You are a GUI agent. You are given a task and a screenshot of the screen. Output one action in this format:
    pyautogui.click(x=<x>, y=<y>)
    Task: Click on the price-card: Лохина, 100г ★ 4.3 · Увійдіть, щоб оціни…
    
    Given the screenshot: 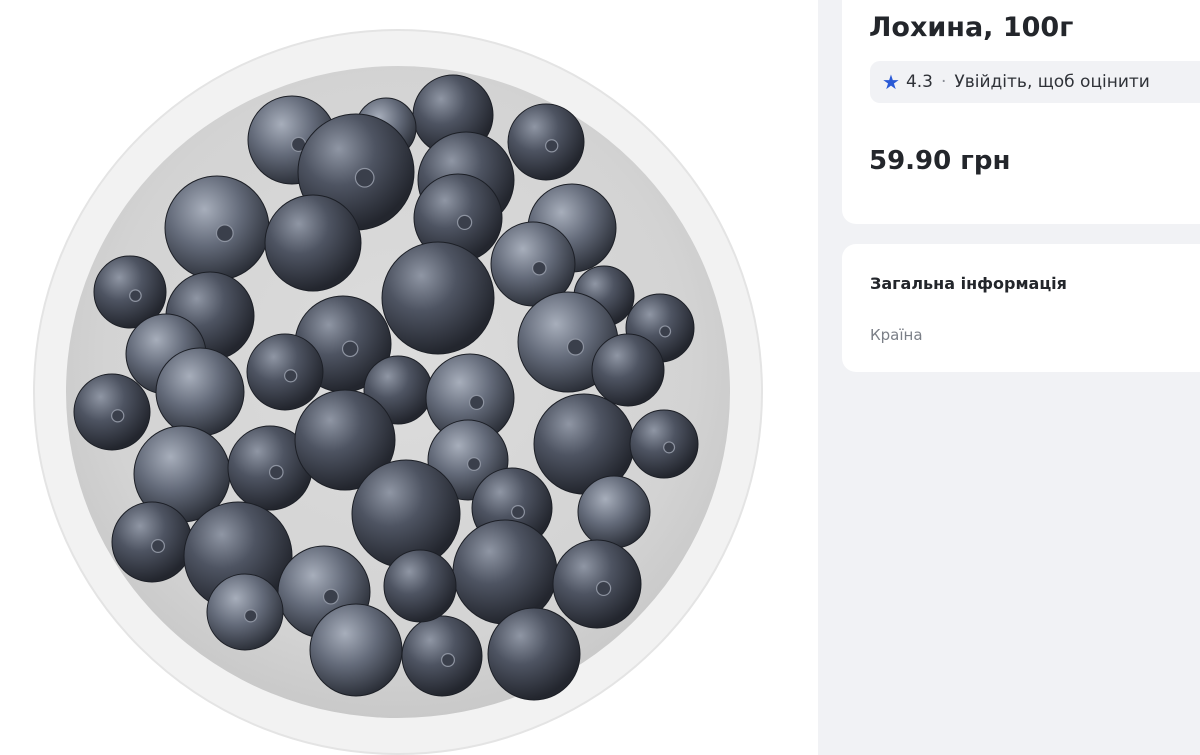 What is the action you would take?
    pyautogui.click(x=1021, y=112)
    